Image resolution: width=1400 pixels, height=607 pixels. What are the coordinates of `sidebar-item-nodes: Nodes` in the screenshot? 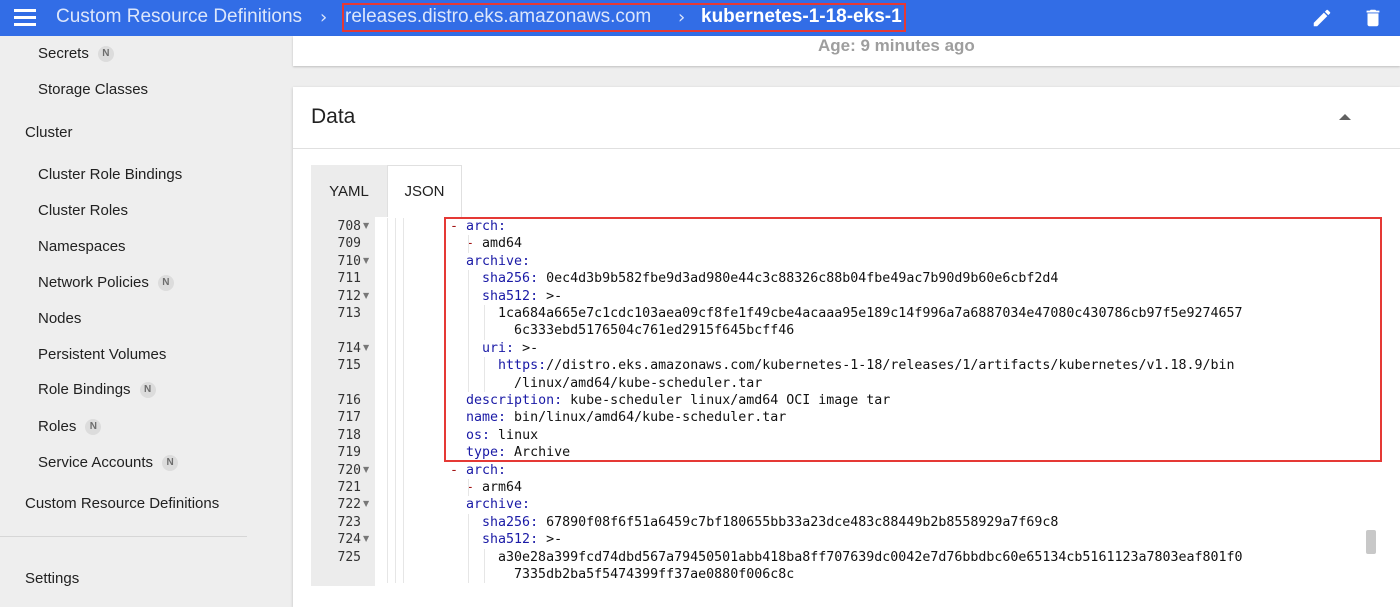 It's located at (59, 318).